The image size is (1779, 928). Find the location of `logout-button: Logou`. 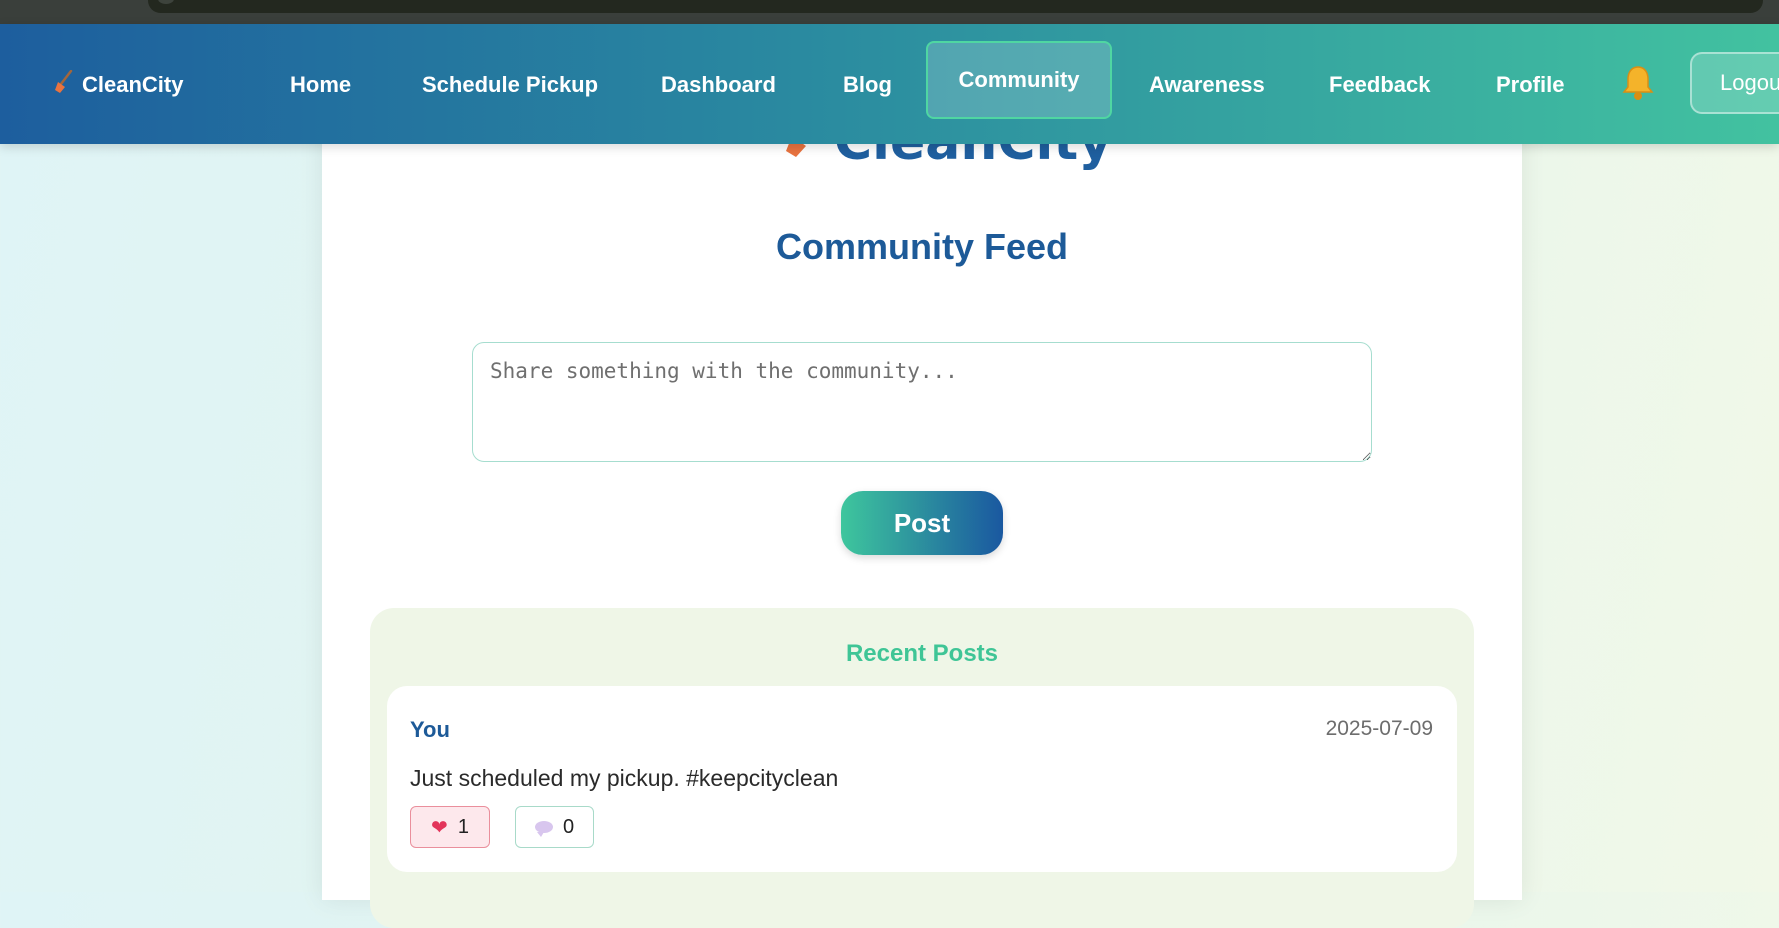

logout-button: Logou is located at coordinates (1734, 83).